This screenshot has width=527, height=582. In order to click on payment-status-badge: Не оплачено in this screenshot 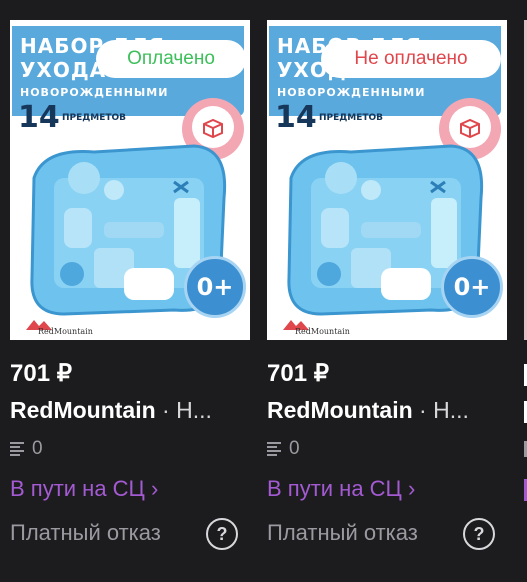, I will do `click(411, 59)`.